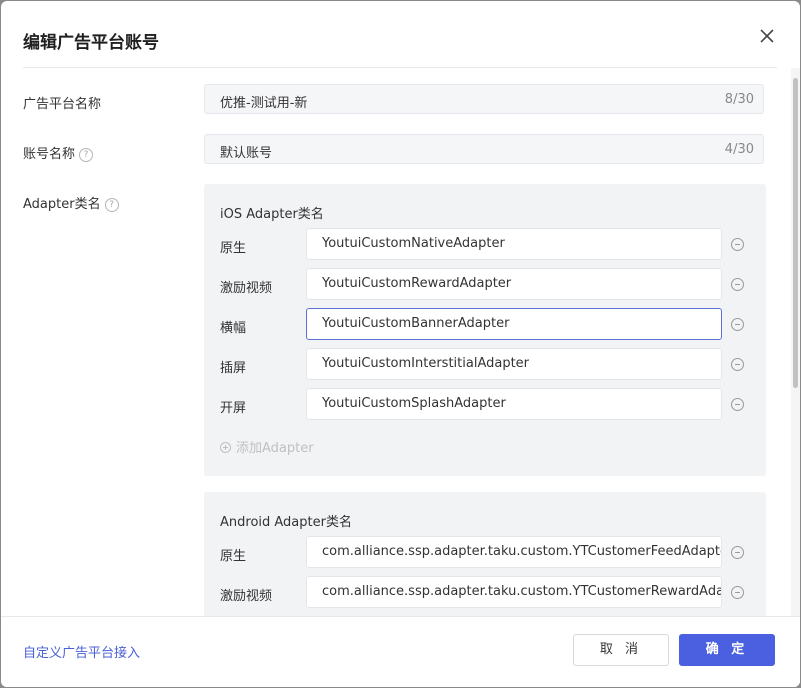 This screenshot has width=801, height=688. I want to click on account-name-label-text: 账号名称, so click(49, 154).